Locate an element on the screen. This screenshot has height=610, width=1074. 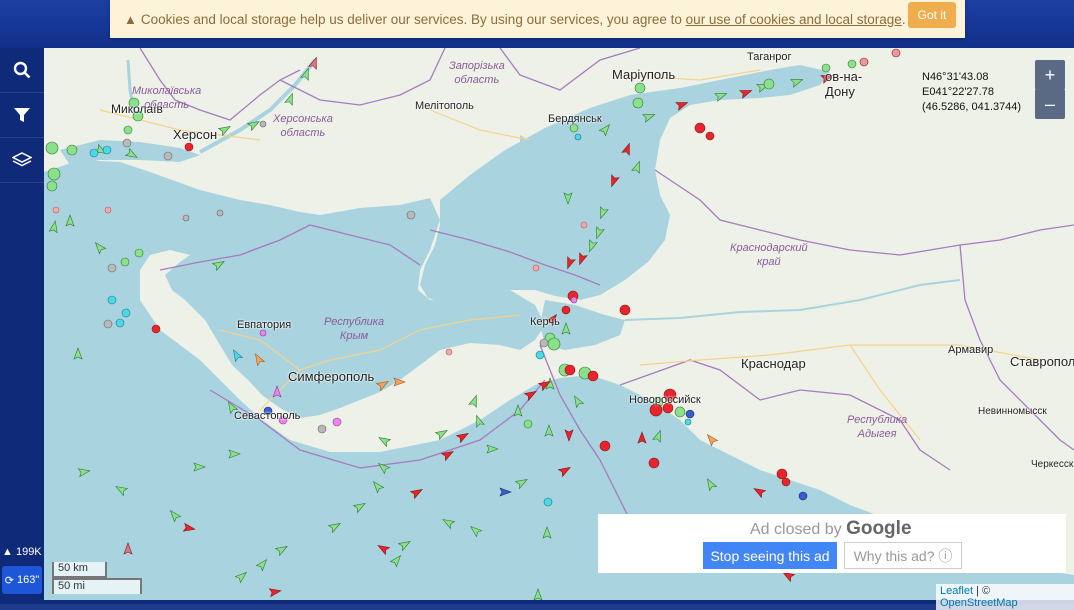
filter-icon is located at coordinates (22, 115).